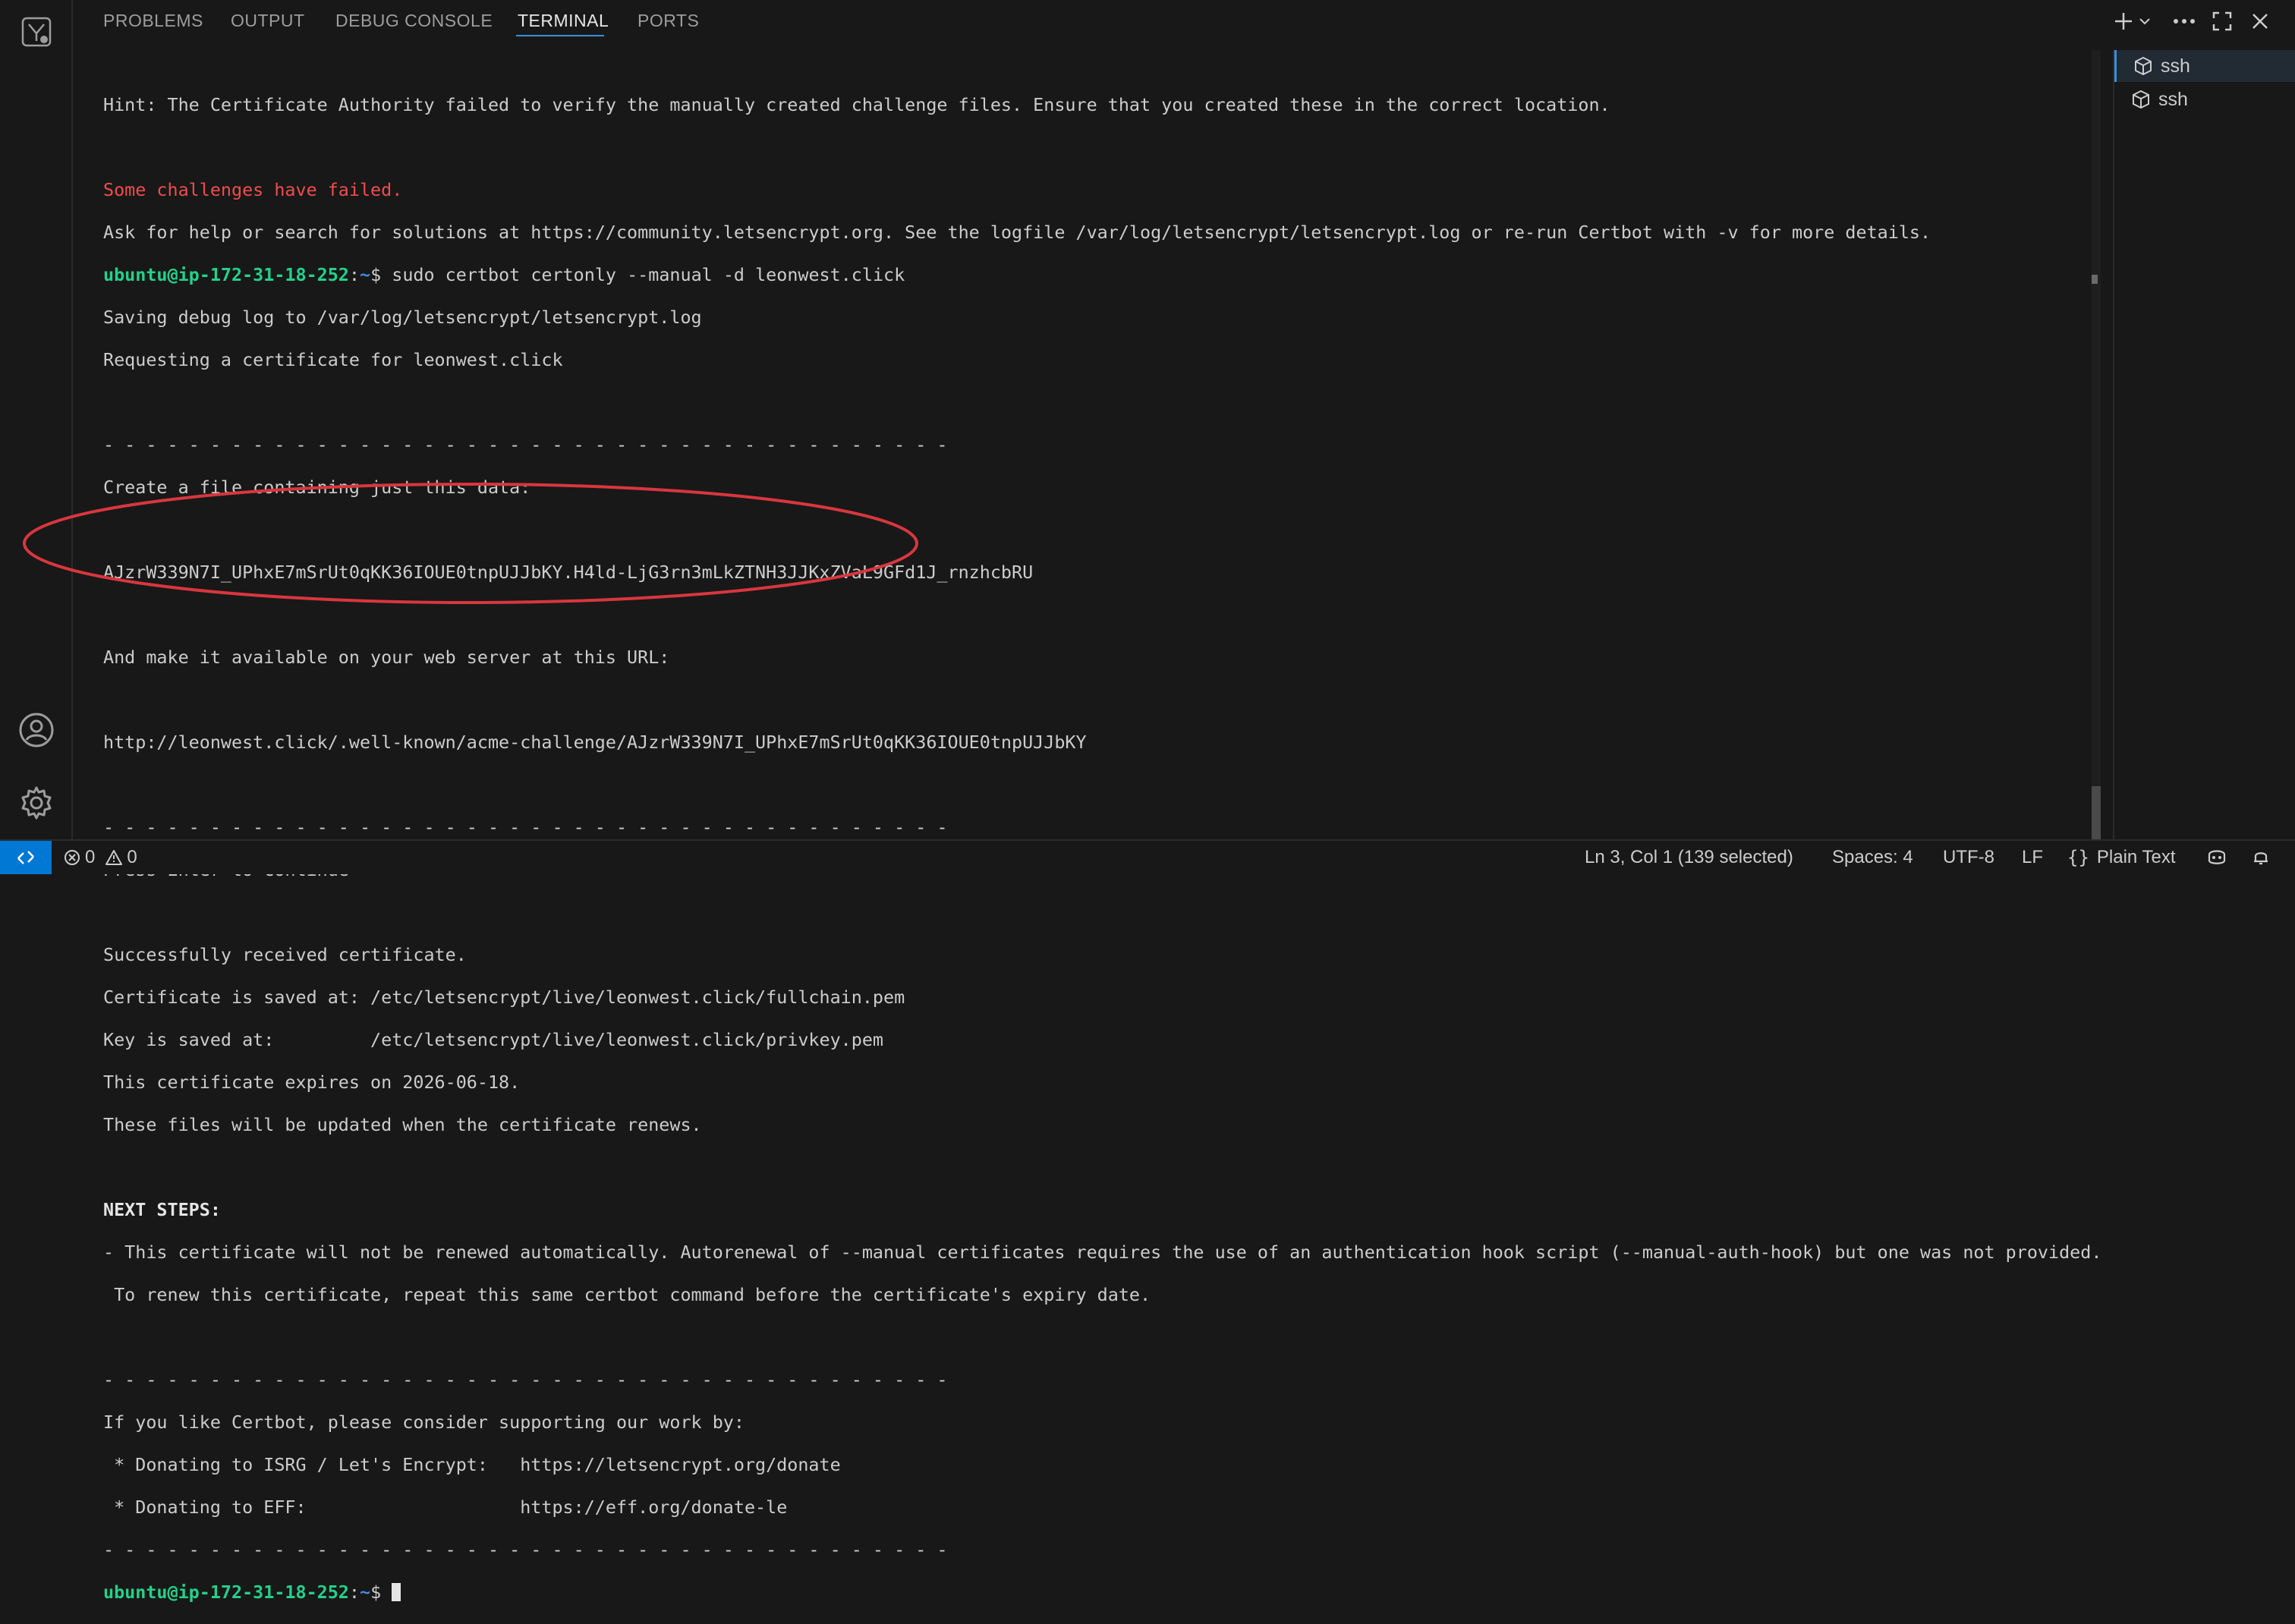  Describe the element at coordinates (2096, 812) in the screenshot. I see `scrollbar-thumb` at that location.